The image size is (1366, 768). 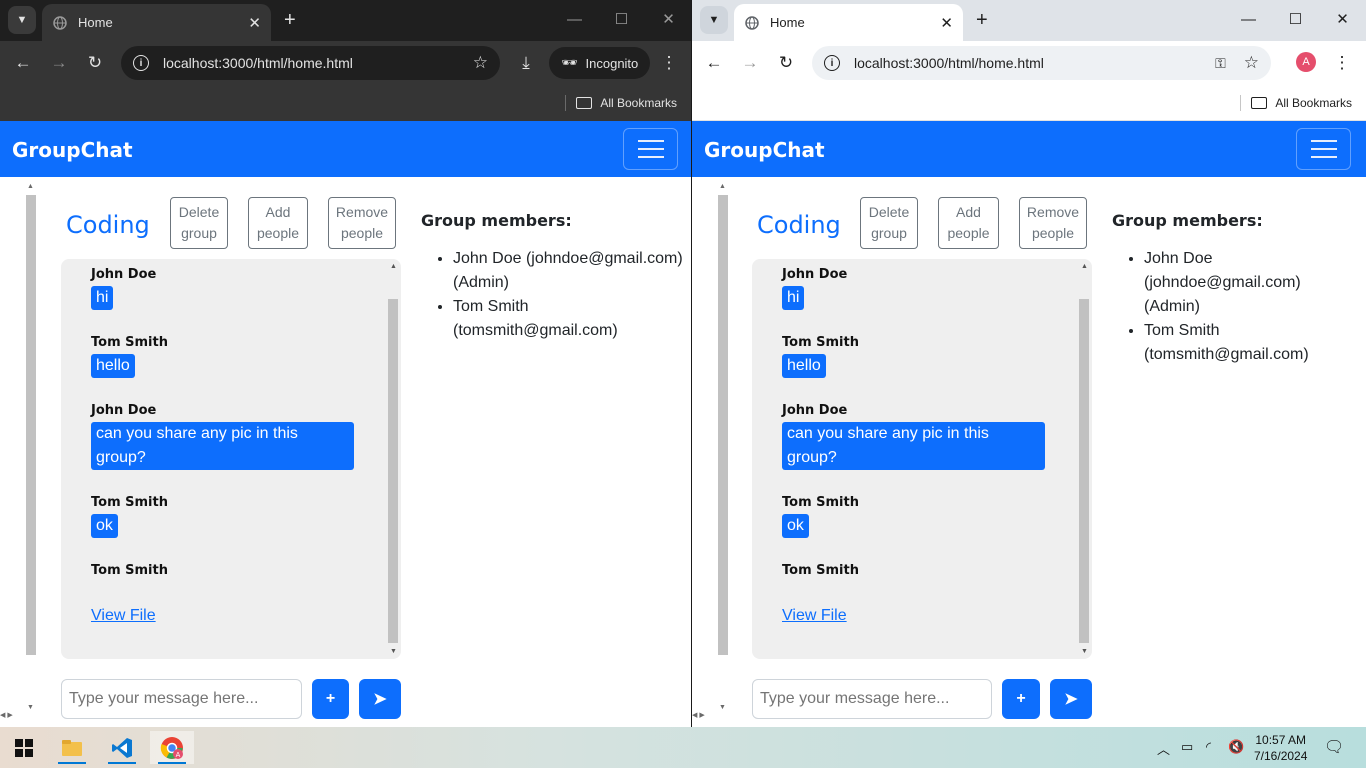 I want to click on tab-title: Home, so click(x=787, y=22).